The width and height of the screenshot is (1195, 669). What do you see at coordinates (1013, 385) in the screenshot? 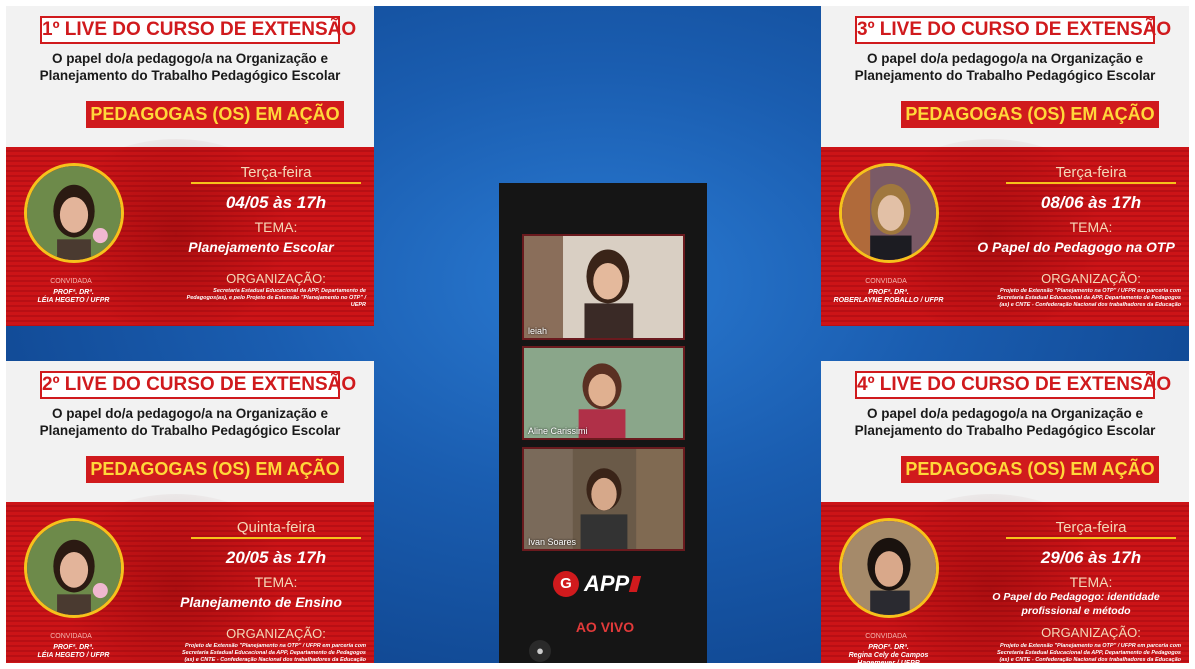
I see `poster-title: 4º LIVE DO CURSO DE EXTENSÃO` at bounding box center [1013, 385].